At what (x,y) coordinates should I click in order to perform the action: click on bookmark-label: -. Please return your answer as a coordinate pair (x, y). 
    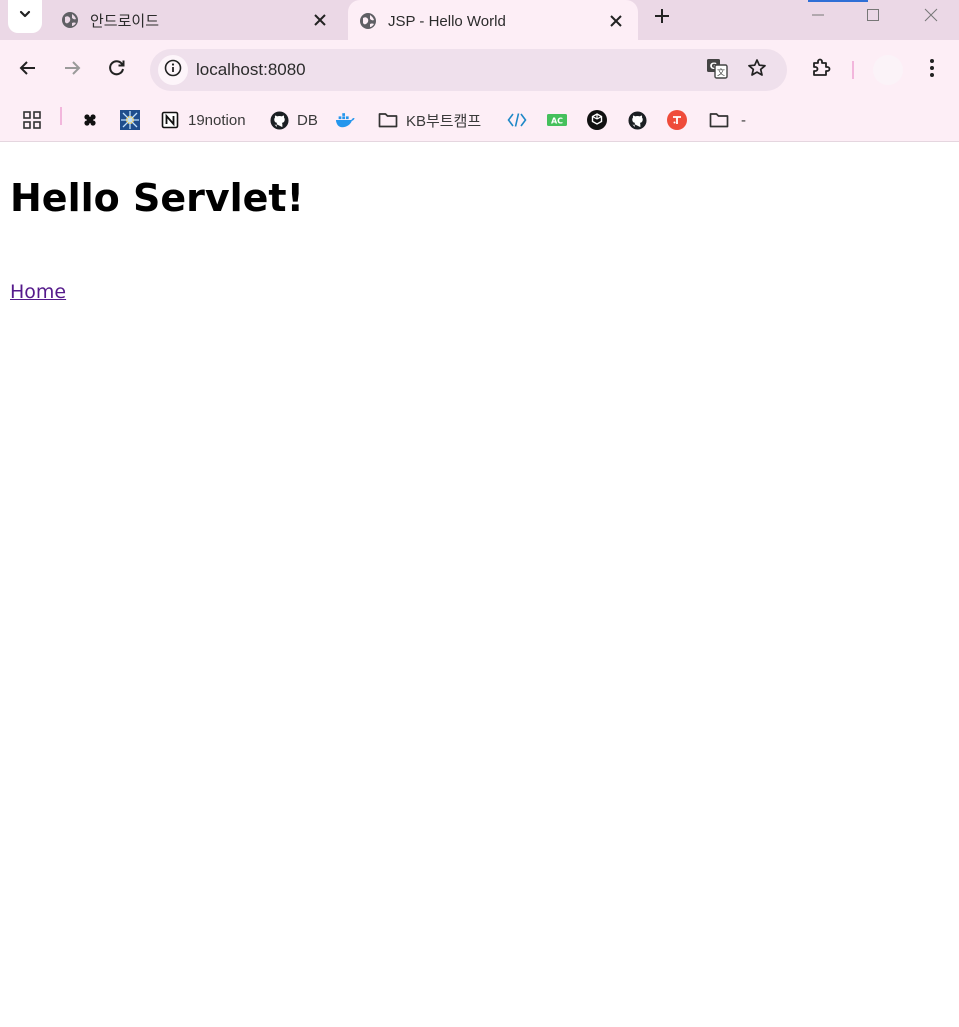
    Looking at the image, I should click on (743, 120).